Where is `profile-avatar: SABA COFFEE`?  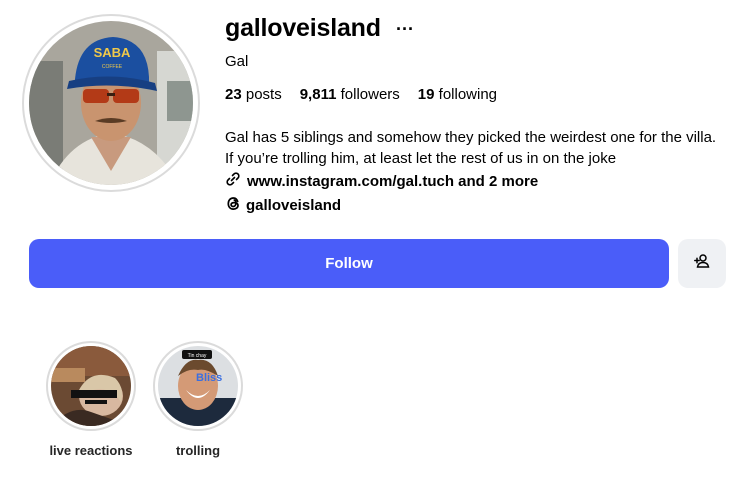
profile-avatar: SABA COFFEE is located at coordinates (111, 103).